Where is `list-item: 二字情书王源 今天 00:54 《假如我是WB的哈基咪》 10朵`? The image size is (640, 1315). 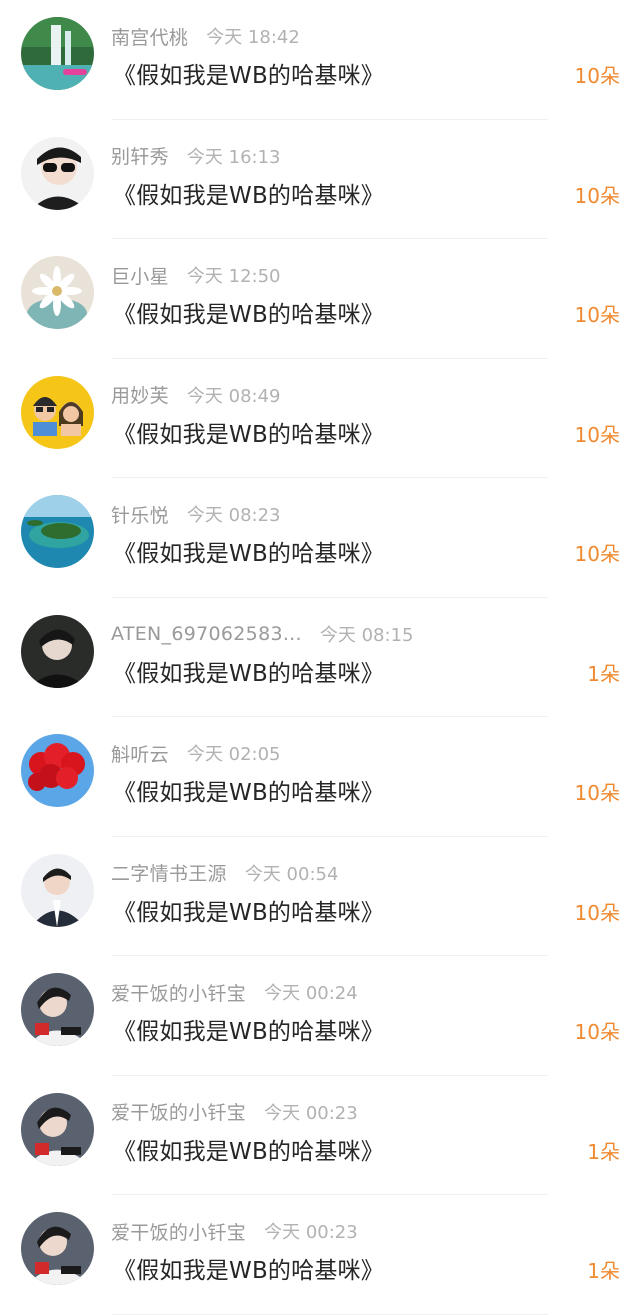 list-item: 二字情书王源 今天 00:54 《假如我是WB的哈基咪》 10朵 is located at coordinates (320, 897).